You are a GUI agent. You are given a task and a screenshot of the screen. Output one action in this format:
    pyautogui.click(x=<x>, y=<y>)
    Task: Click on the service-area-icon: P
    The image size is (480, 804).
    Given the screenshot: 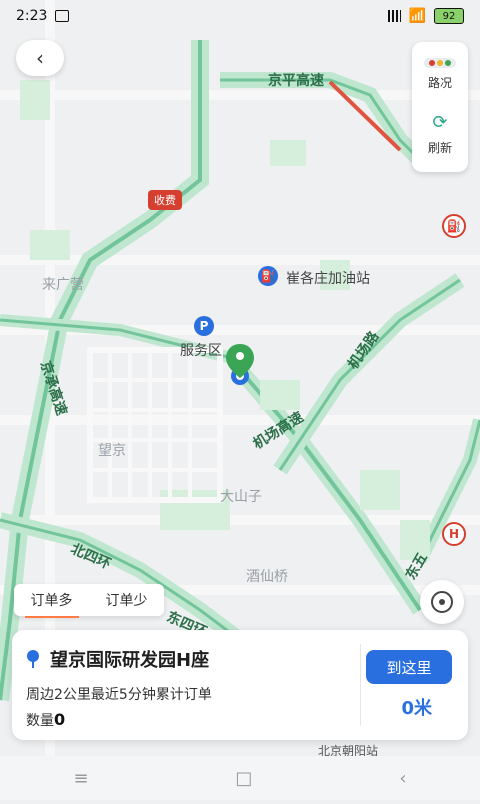 What is the action you would take?
    pyautogui.click(x=204, y=326)
    